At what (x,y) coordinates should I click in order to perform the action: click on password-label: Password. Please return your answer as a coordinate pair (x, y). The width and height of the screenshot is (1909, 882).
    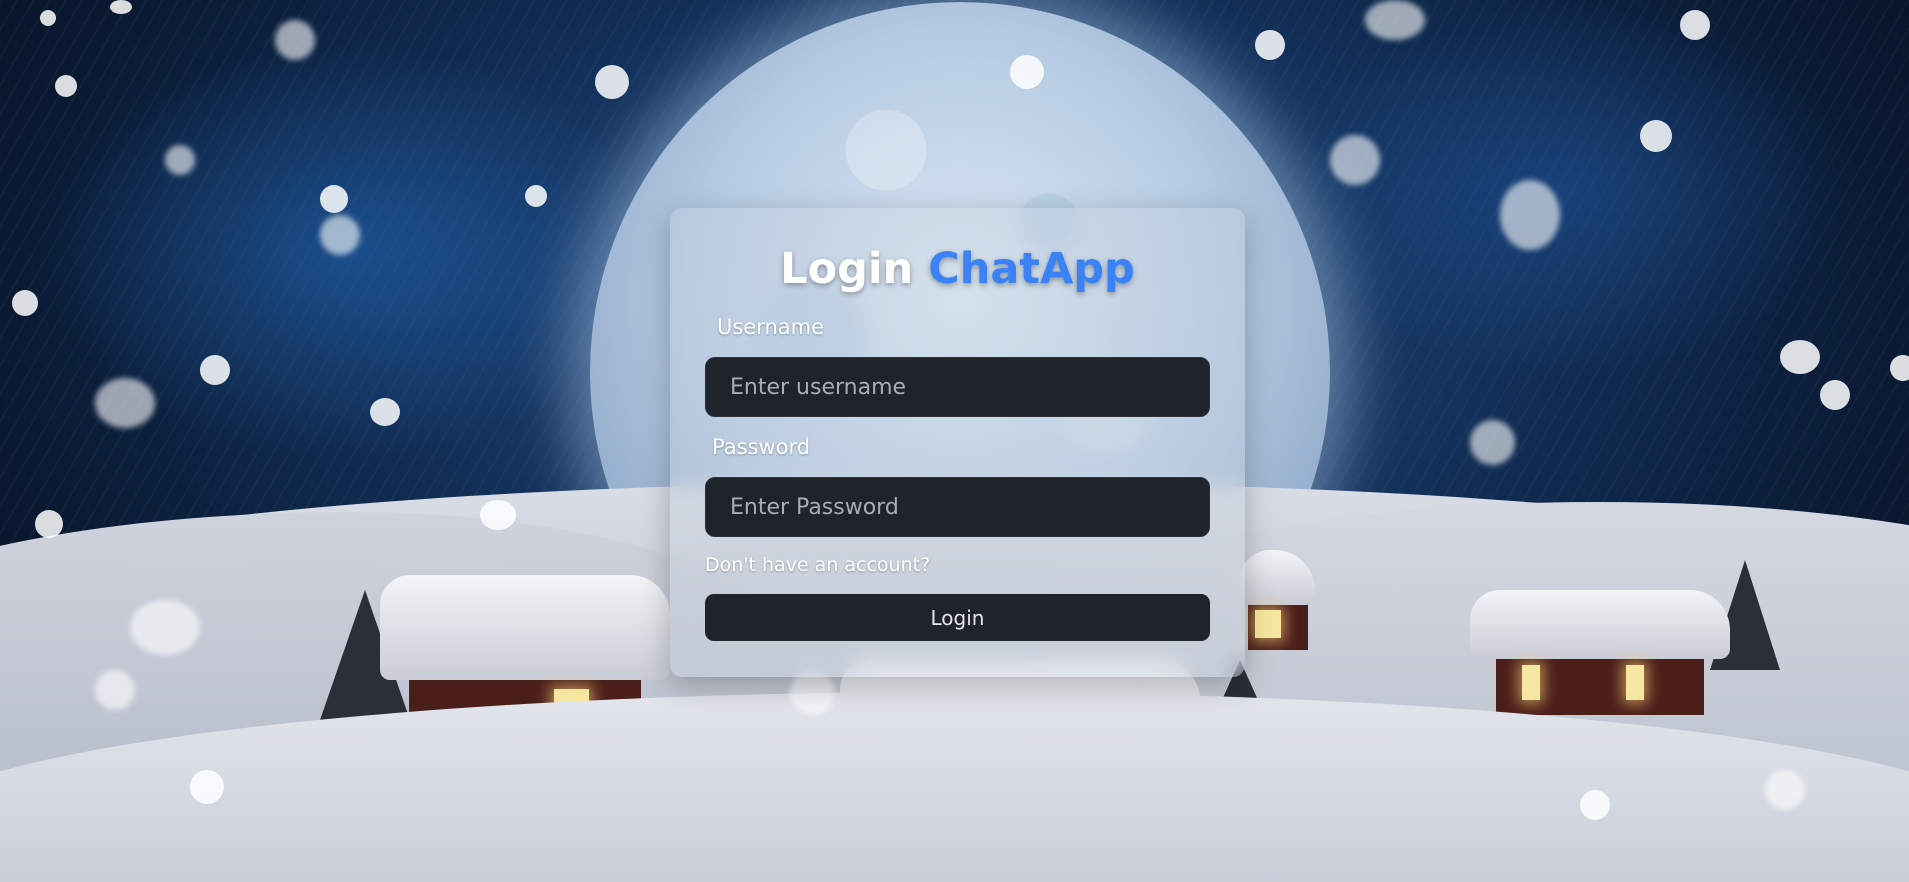
    Looking at the image, I should click on (761, 447).